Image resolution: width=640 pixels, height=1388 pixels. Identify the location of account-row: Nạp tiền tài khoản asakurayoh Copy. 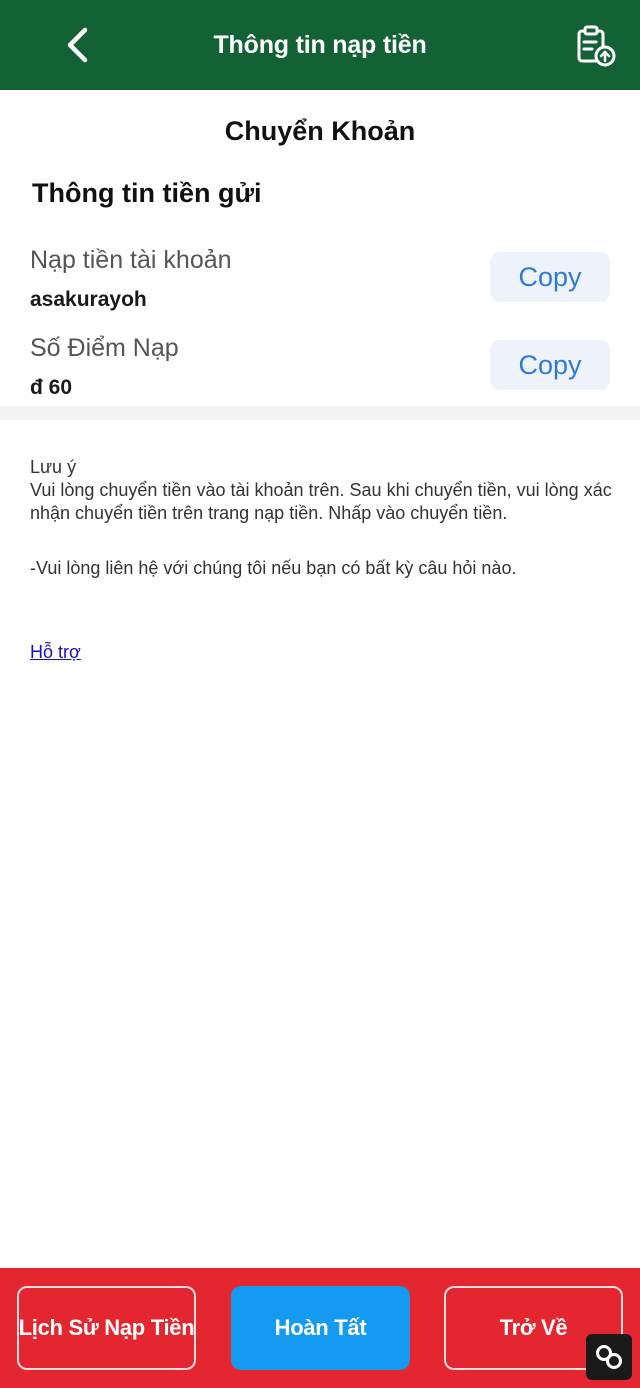
(320, 286).